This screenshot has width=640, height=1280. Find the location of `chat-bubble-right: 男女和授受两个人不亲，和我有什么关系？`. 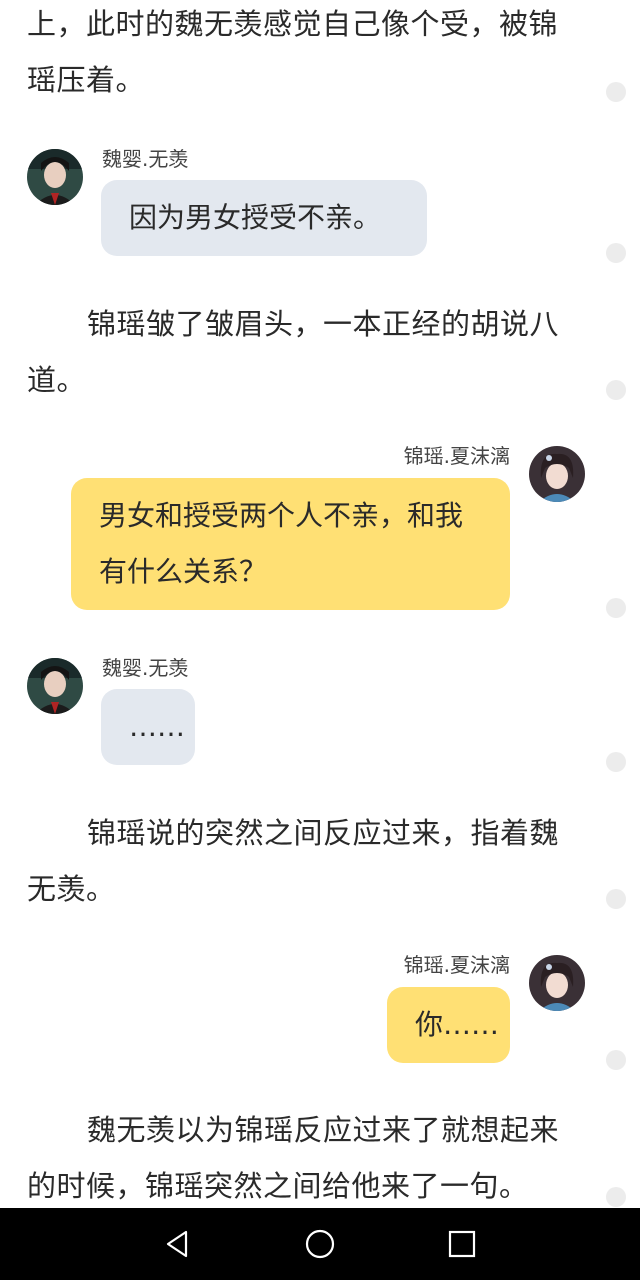

chat-bubble-right: 男女和授受两个人不亲，和我有什么关系？ is located at coordinates (290, 544).